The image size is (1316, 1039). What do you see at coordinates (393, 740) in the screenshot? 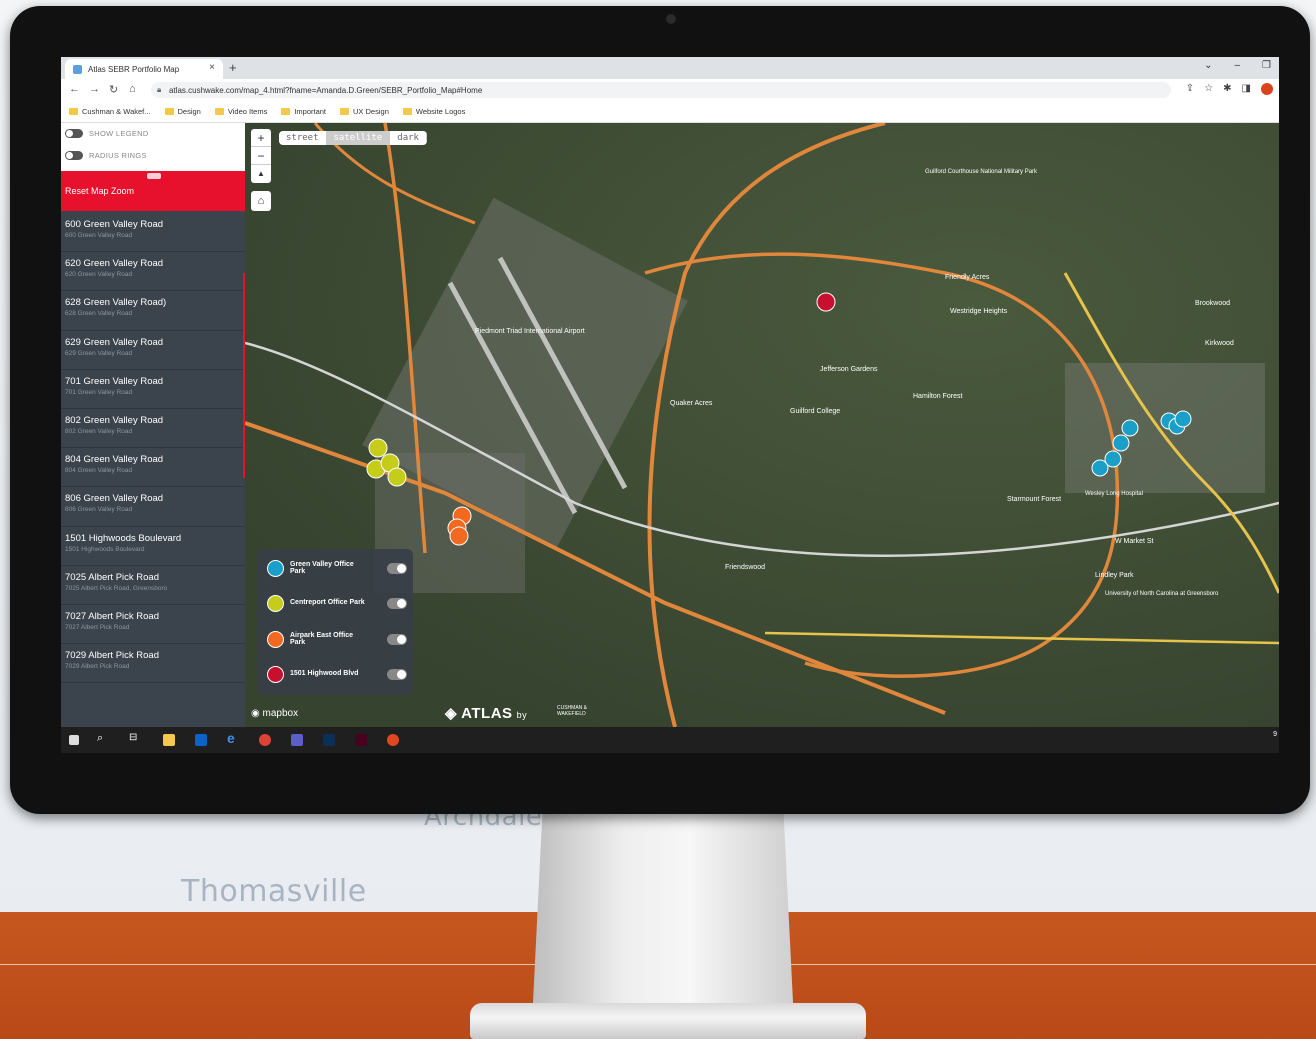
I see `powerpoint-icon` at bounding box center [393, 740].